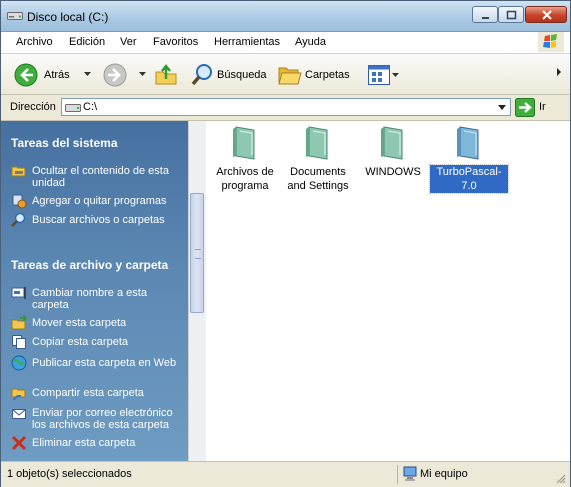  What do you see at coordinates (26, 75) in the screenshot?
I see `back-arrow-icon` at bounding box center [26, 75].